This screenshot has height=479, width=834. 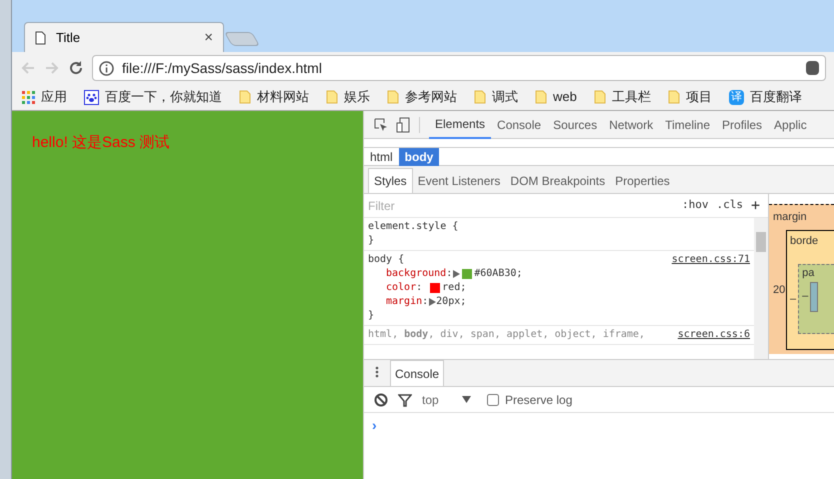 I want to click on devtools-tab: Timeline, so click(x=687, y=124).